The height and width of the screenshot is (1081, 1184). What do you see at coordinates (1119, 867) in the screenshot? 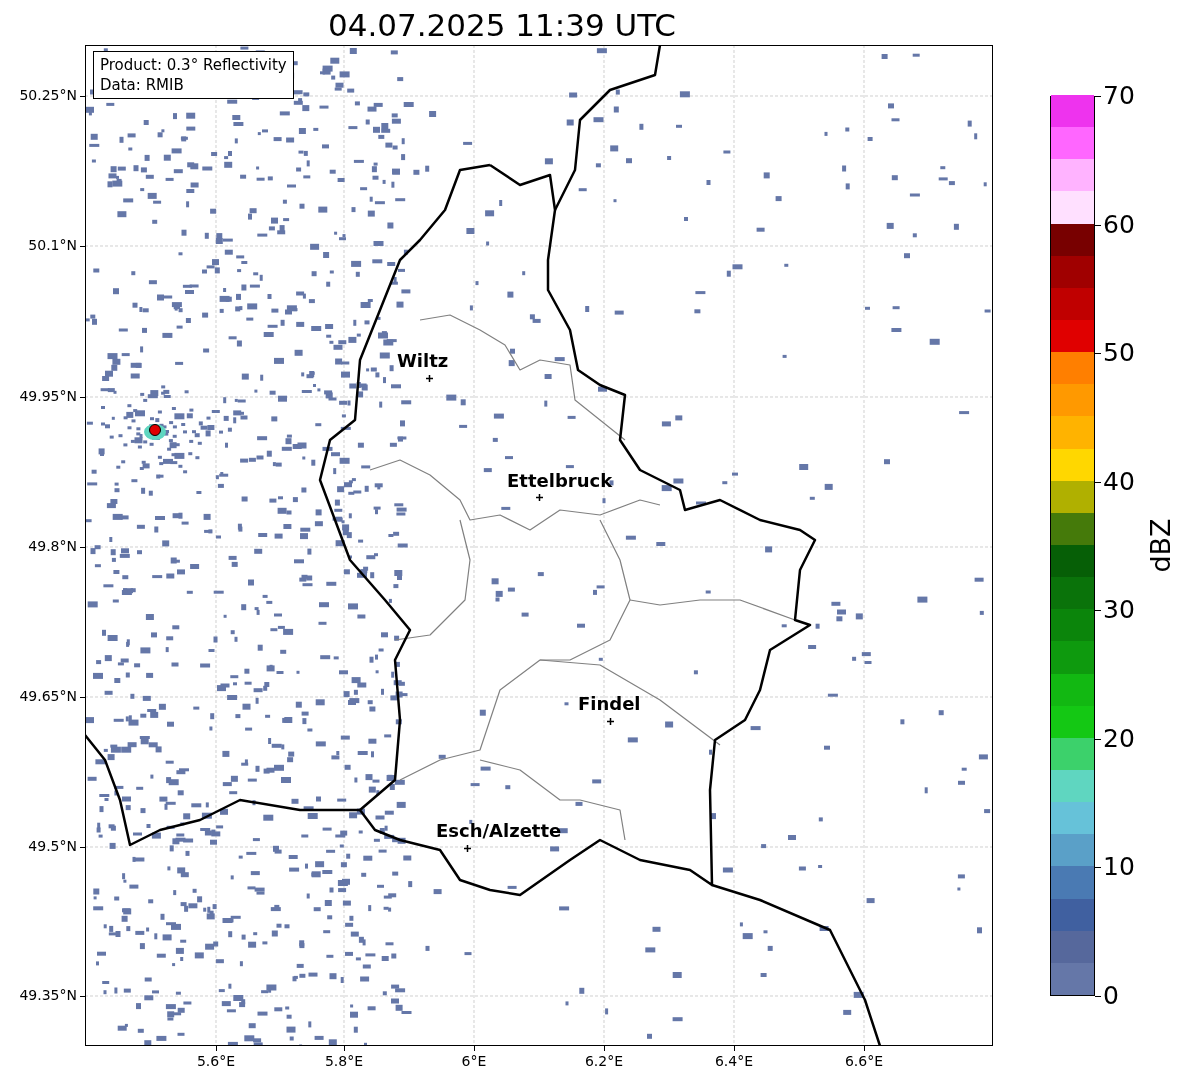
I see `colorbar-tick-label: 10` at bounding box center [1119, 867].